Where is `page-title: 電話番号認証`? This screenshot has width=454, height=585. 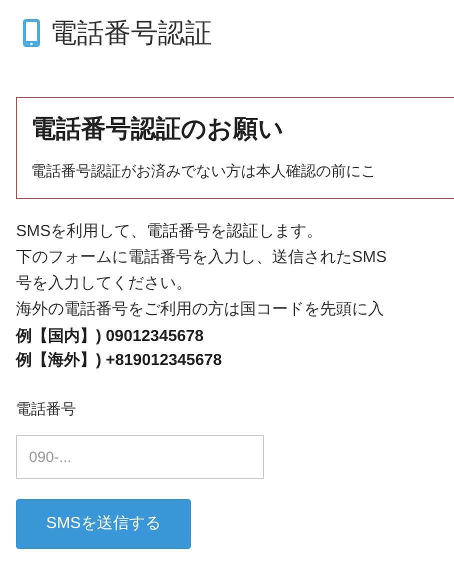 page-title: 電話番号認証 is located at coordinates (131, 33).